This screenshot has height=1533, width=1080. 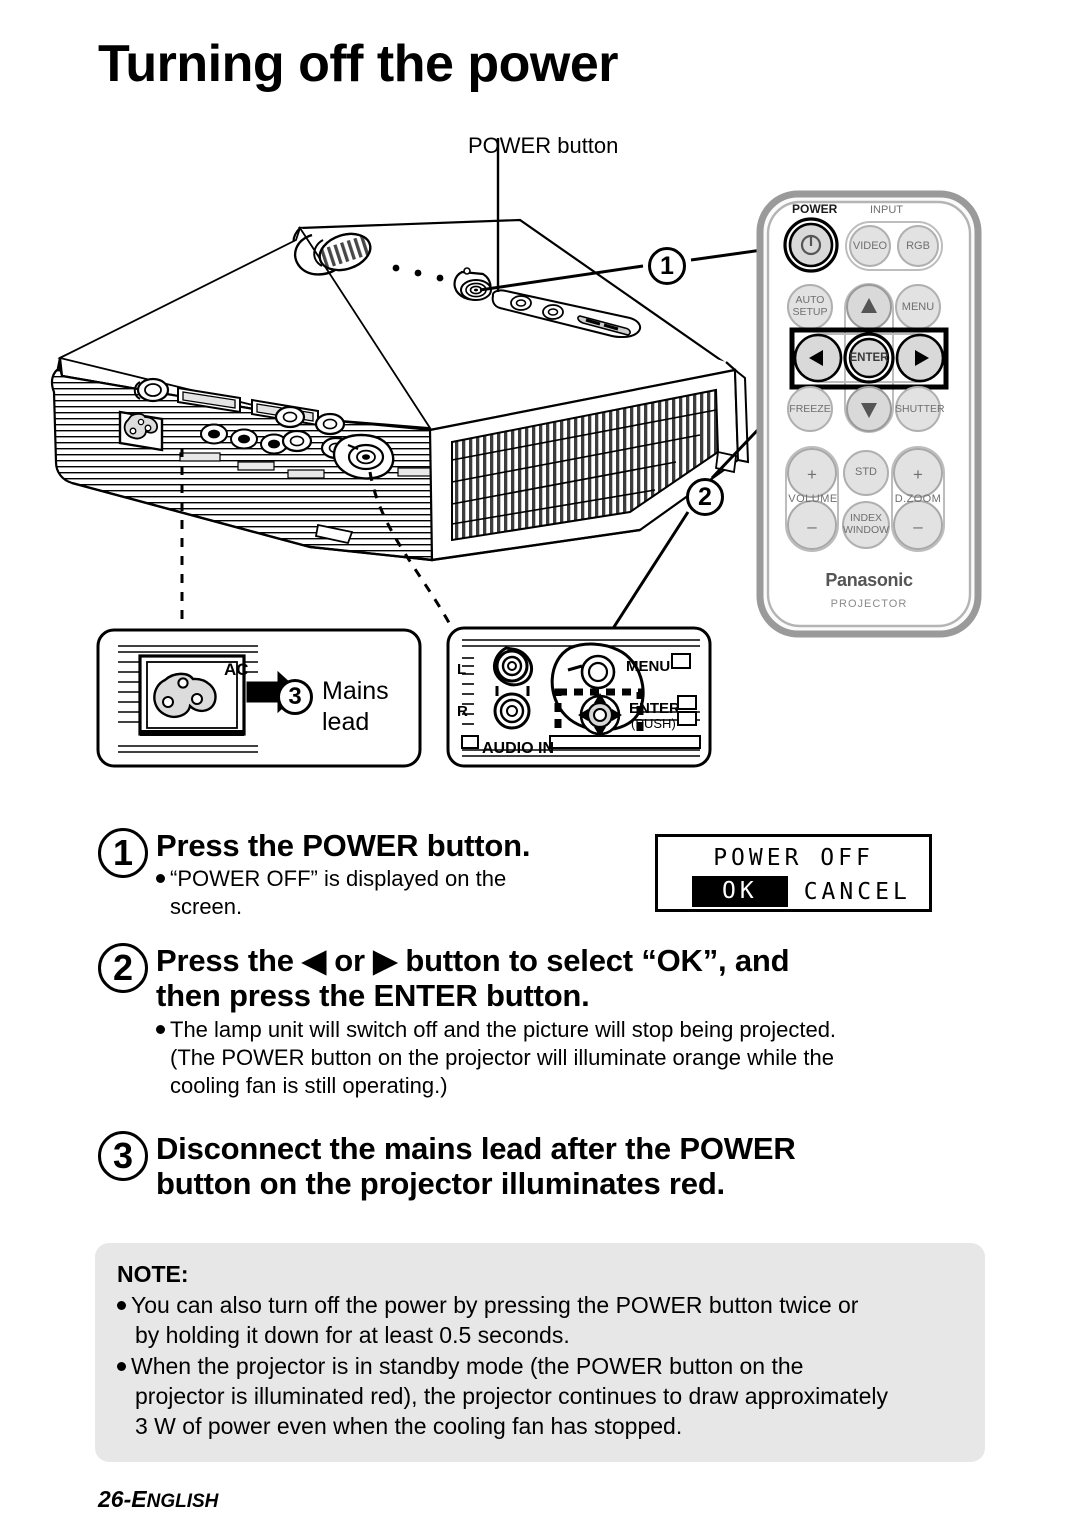 What do you see at coordinates (869, 604) in the screenshot?
I see `remote-category-label: PROJECTOR` at bounding box center [869, 604].